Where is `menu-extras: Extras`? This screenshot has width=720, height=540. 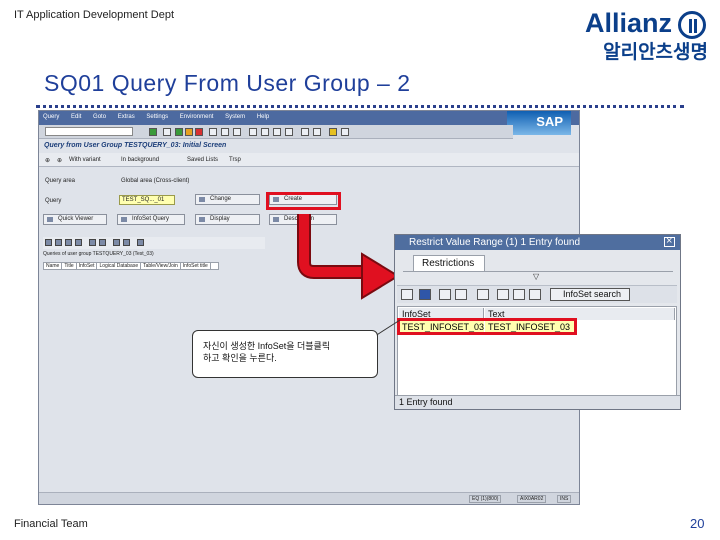
menu-extras: Extras is located at coordinates (126, 117).